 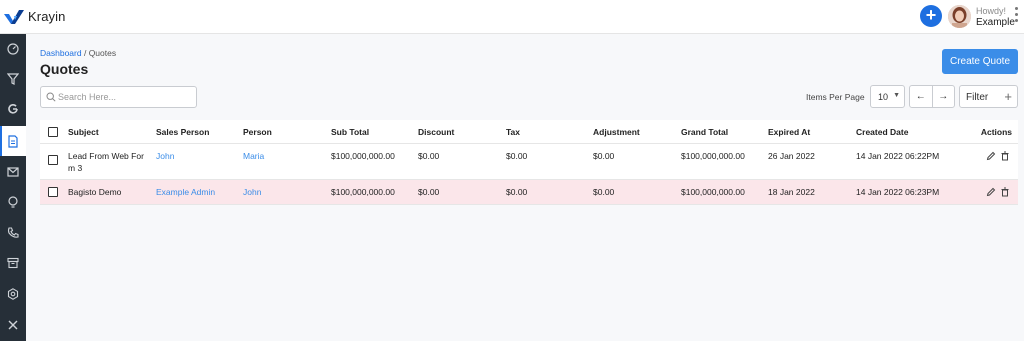 I want to click on column-header-tax: Tax, so click(x=513, y=132).